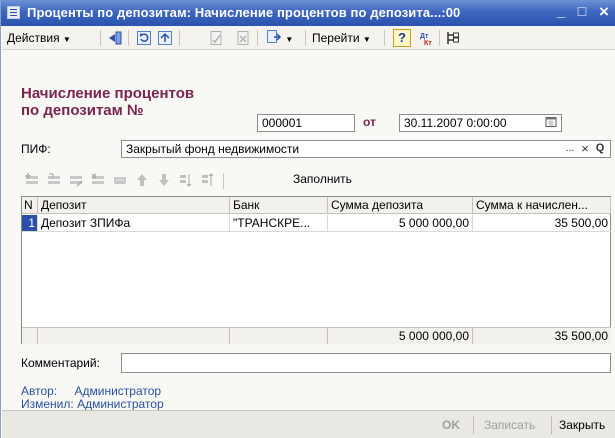  What do you see at coordinates (32, 180) in the screenshot?
I see `add-row-icon` at bounding box center [32, 180].